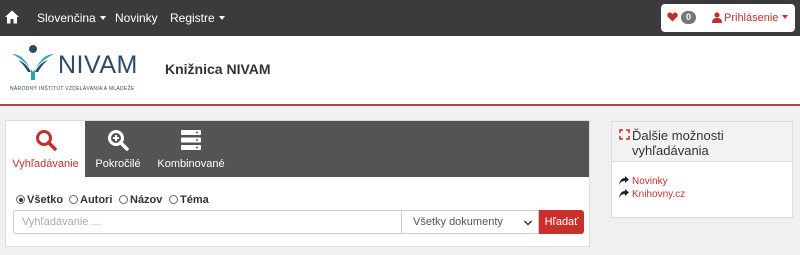  I want to click on heart-icon, so click(672, 17).